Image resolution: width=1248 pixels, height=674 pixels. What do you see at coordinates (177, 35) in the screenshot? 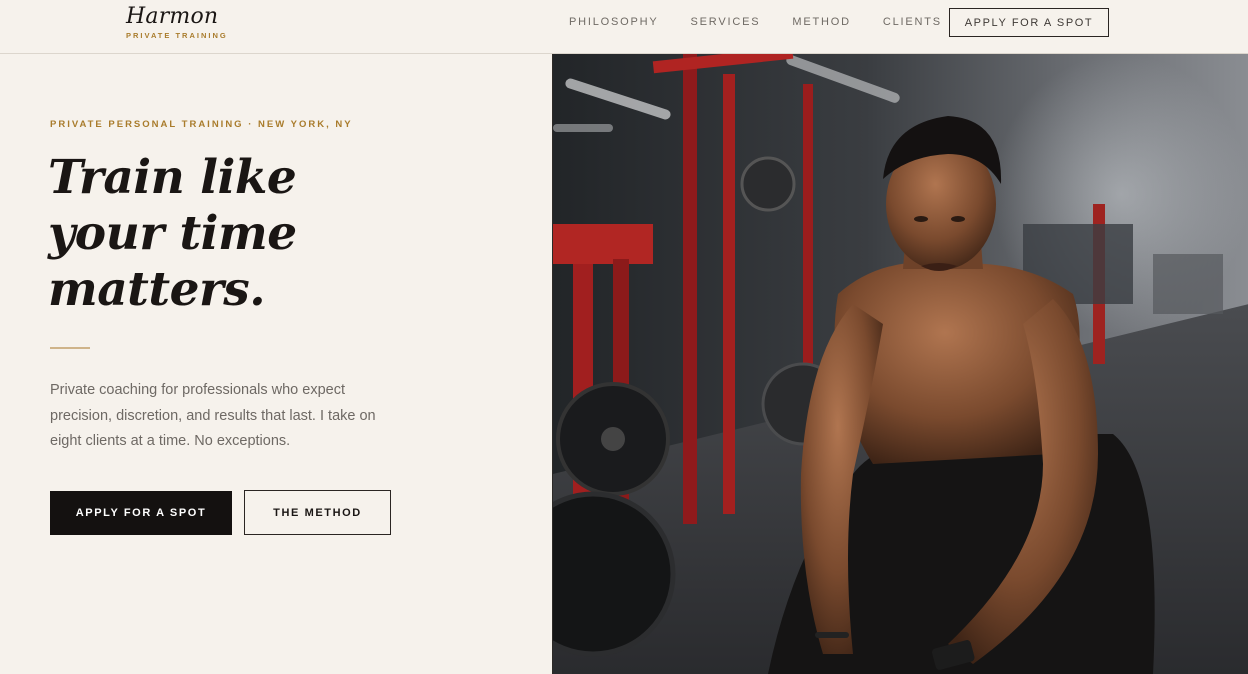
I see `brand-tagline: PRIVATE TRAINING` at bounding box center [177, 35].